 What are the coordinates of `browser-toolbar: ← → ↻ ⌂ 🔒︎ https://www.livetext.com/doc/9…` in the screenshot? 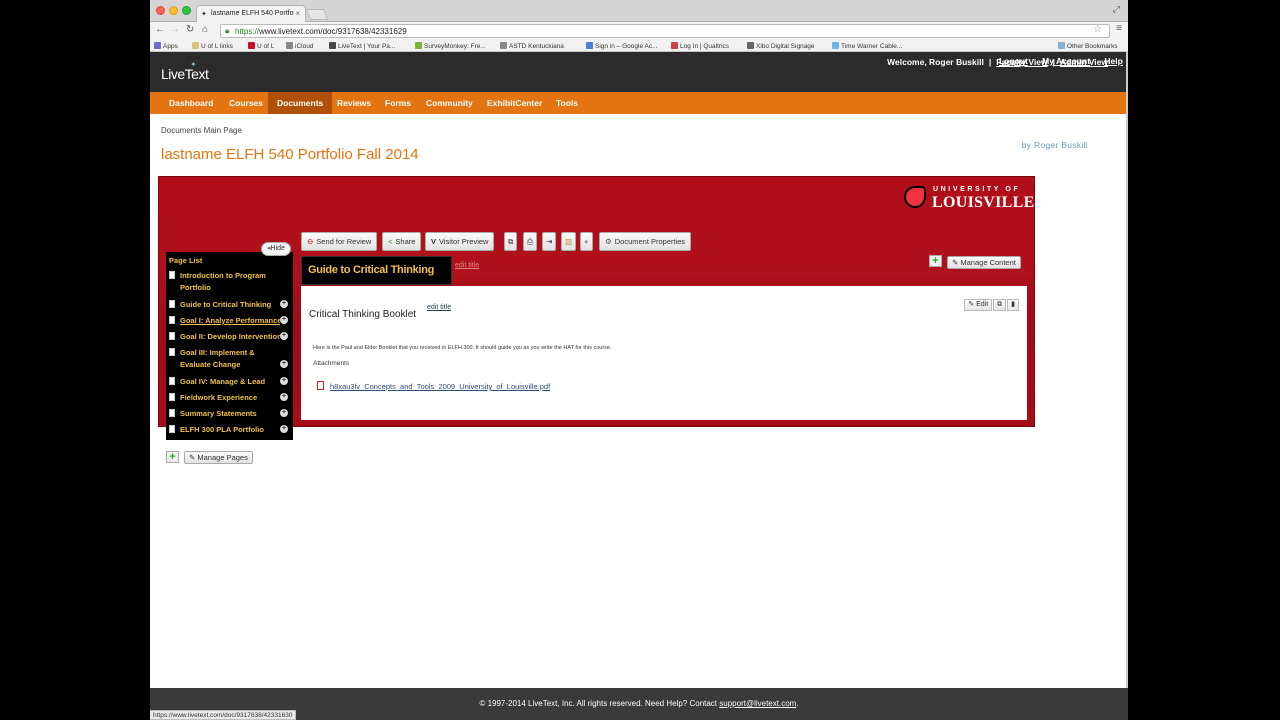 It's located at (639, 30).